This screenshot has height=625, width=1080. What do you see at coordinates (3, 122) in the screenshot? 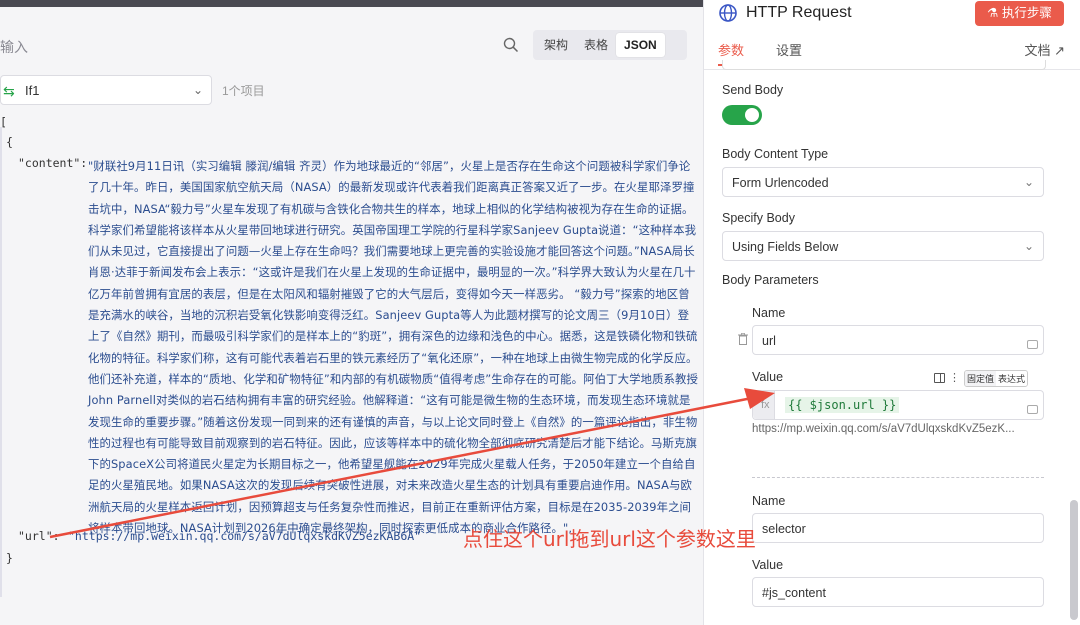
I see `json-bracket-open: [` at bounding box center [3, 122].